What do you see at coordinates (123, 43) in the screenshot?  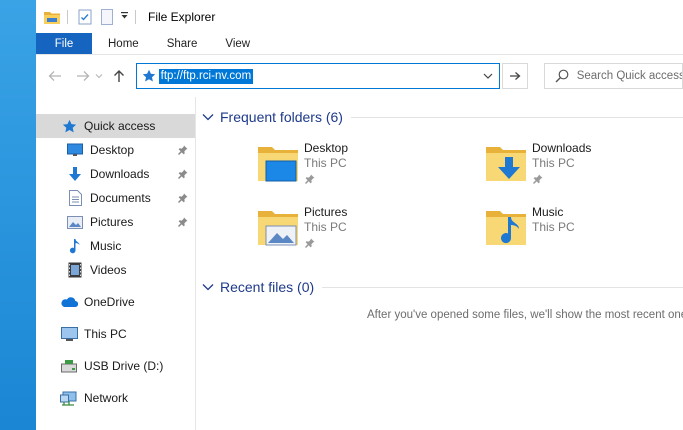 I see `tab-home: Home` at bounding box center [123, 43].